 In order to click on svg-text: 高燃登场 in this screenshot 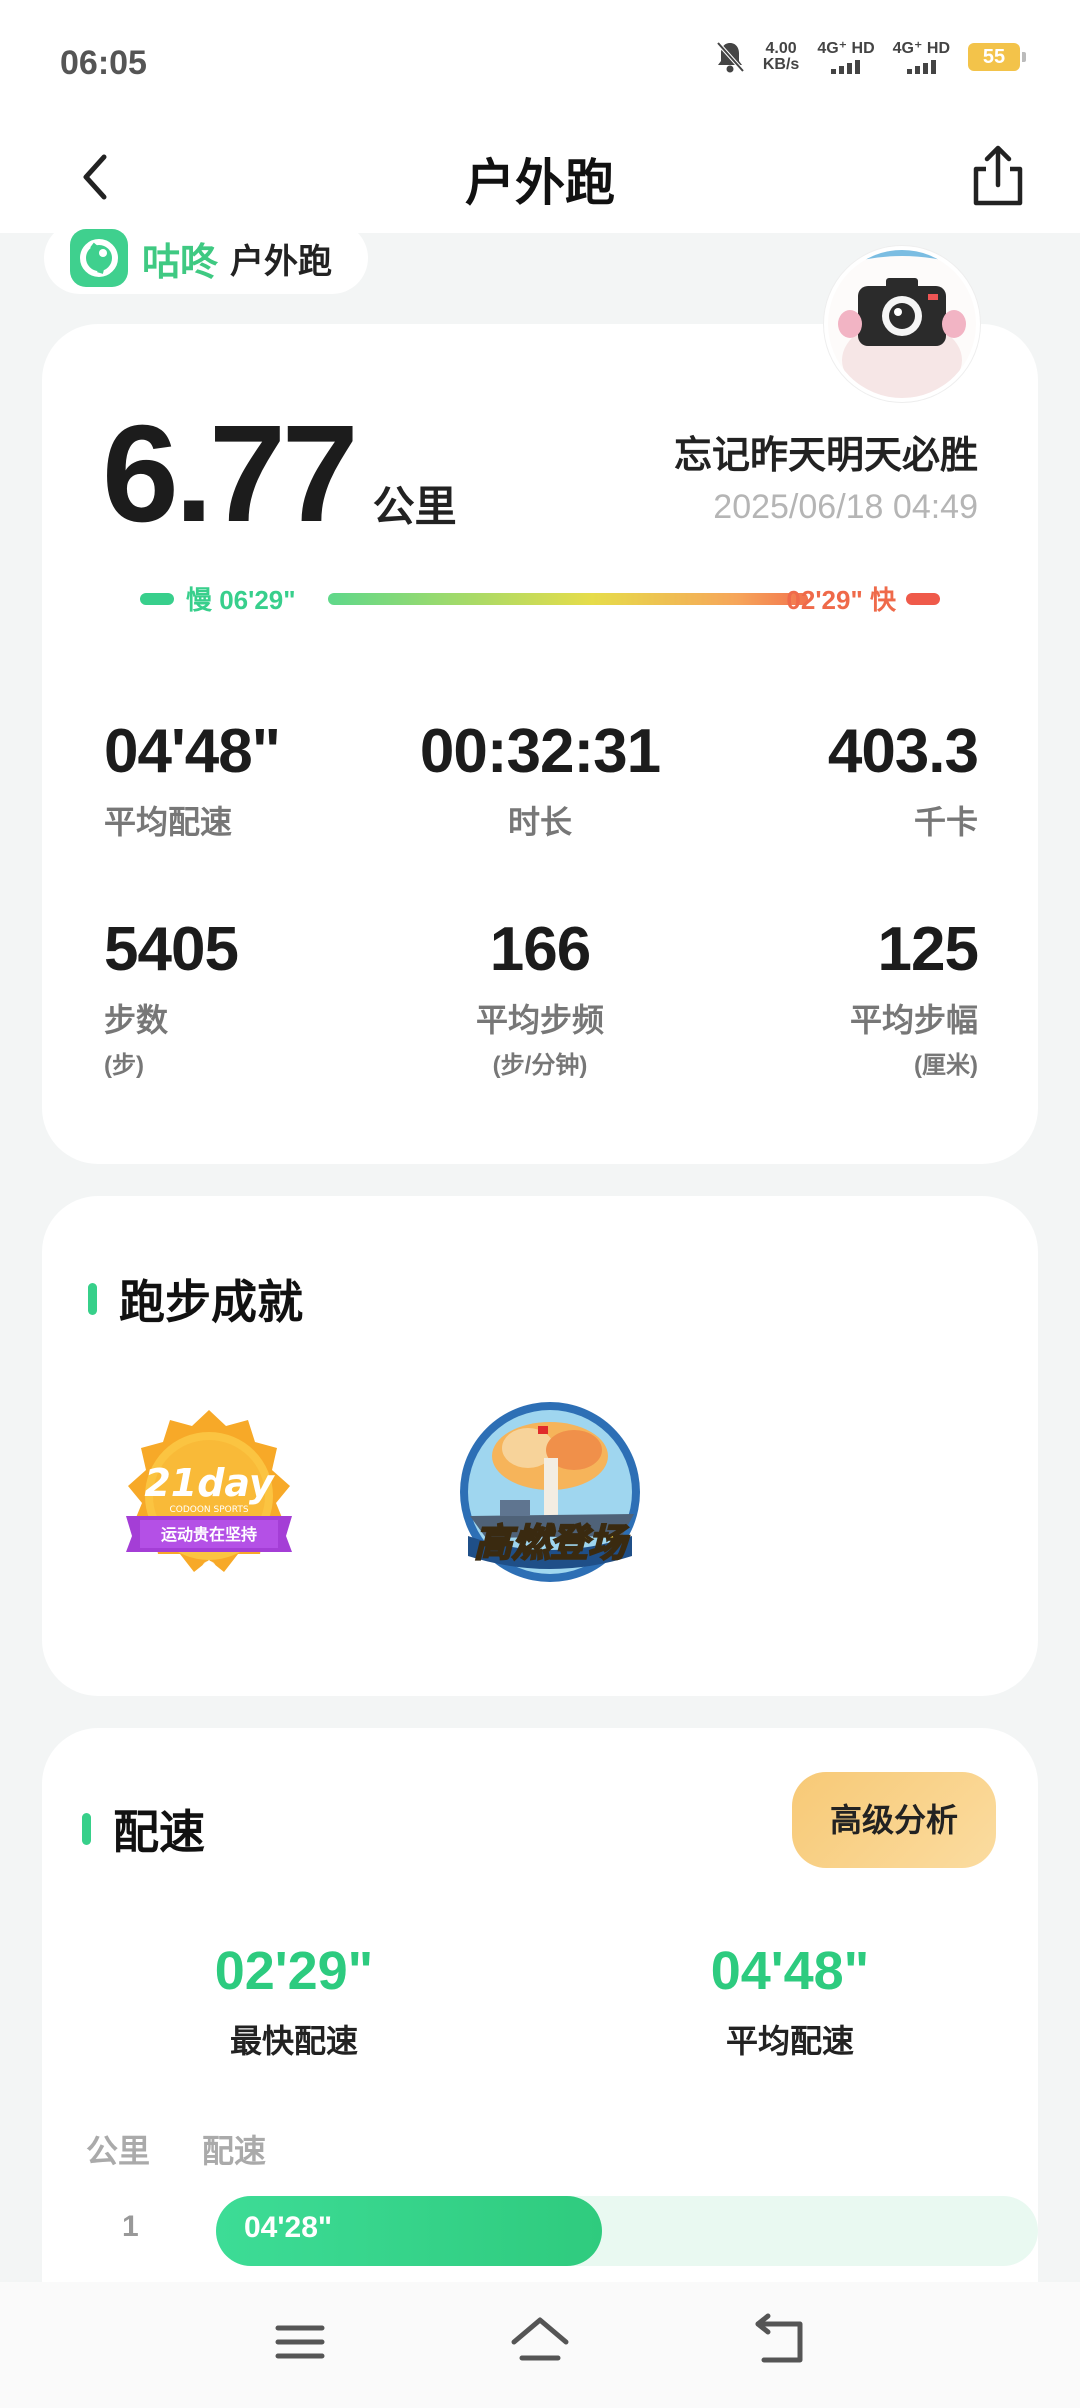, I will do `click(552, 1542)`.